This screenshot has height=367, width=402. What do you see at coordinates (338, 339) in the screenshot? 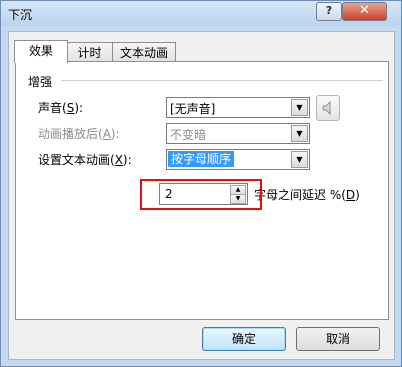
I see `cancel-button: 取消` at bounding box center [338, 339].